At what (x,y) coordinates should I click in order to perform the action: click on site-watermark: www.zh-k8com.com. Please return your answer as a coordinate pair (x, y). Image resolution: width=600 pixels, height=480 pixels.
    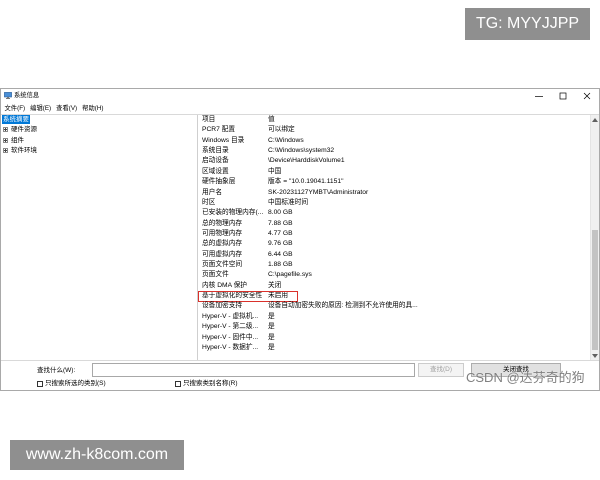
    Looking at the image, I should click on (97, 455).